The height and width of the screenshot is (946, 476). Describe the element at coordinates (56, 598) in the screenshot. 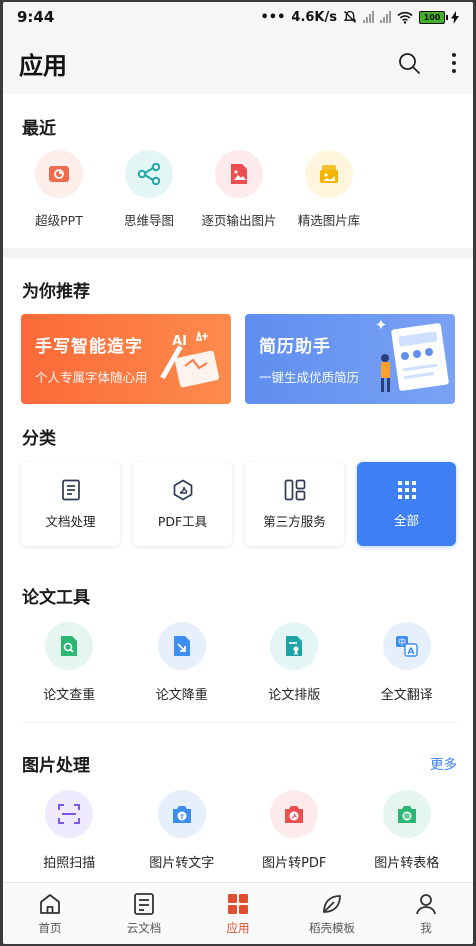

I see `thesis-section-title: 论文工具` at that location.